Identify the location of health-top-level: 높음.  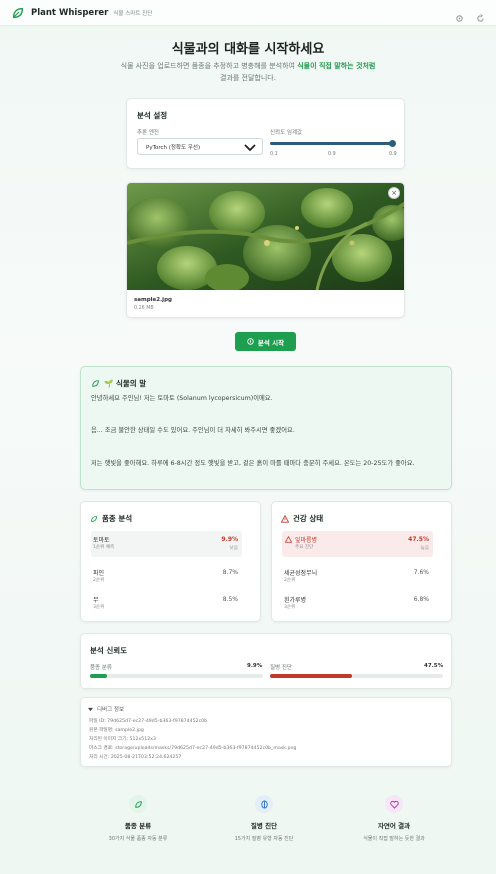
(424, 548).